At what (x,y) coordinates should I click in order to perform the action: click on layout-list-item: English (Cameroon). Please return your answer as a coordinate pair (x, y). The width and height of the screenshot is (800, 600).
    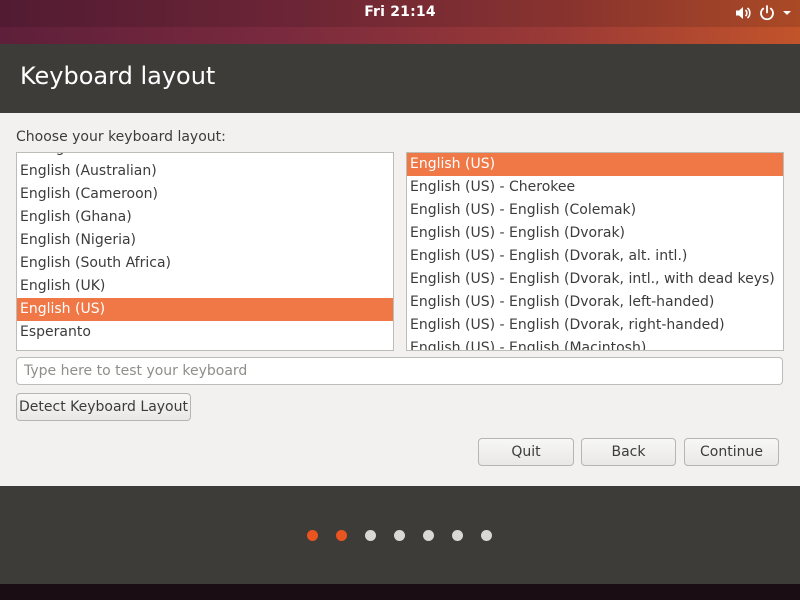
    Looking at the image, I should click on (205, 194).